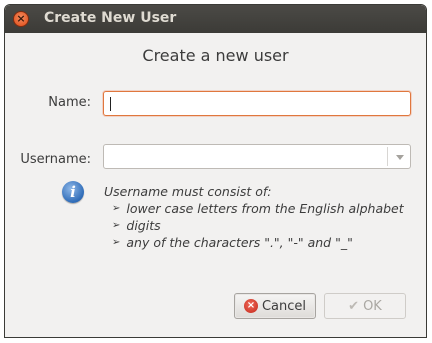 The height and width of the screenshot is (343, 432). I want to click on name-input, so click(257, 103).